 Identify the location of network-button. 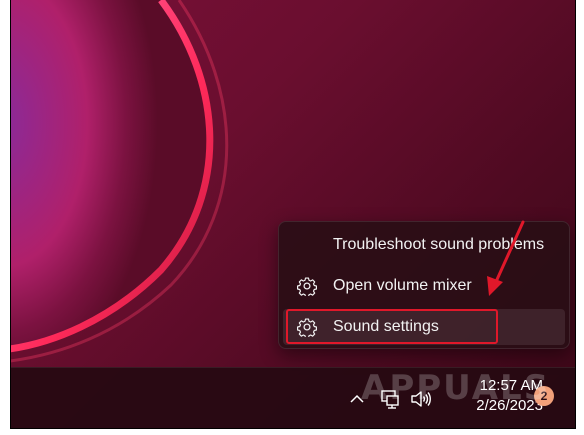
(390, 398).